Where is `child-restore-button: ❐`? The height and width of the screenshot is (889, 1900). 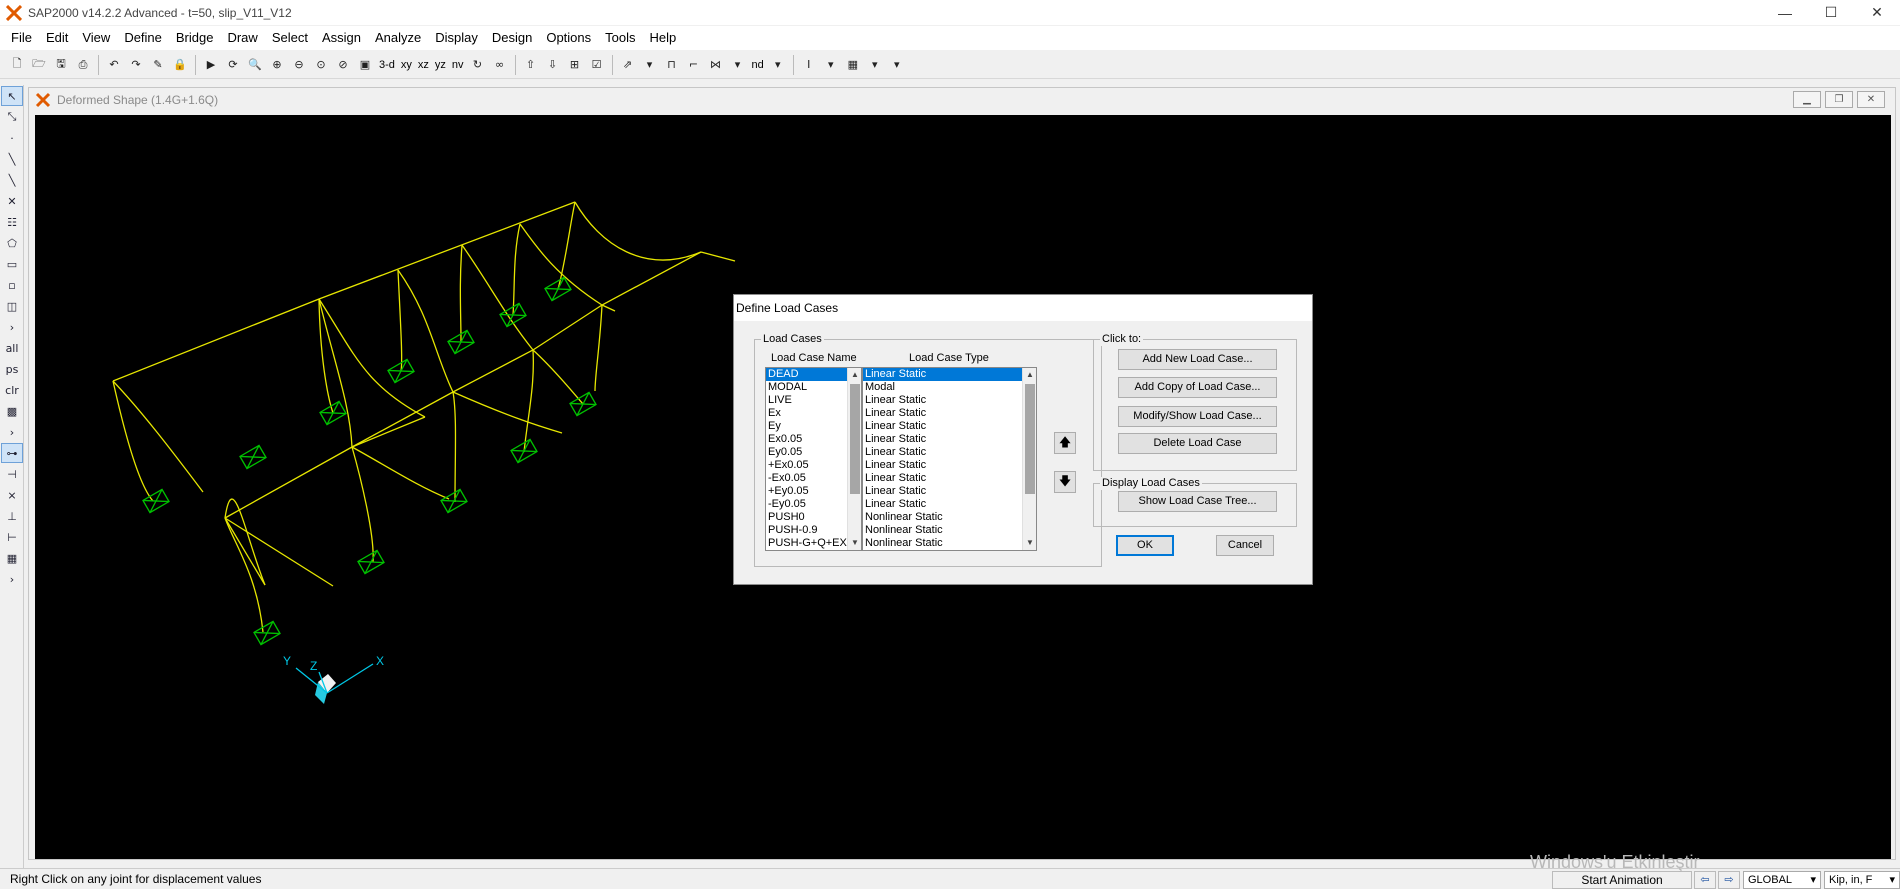
child-restore-button: ❐ is located at coordinates (1839, 99).